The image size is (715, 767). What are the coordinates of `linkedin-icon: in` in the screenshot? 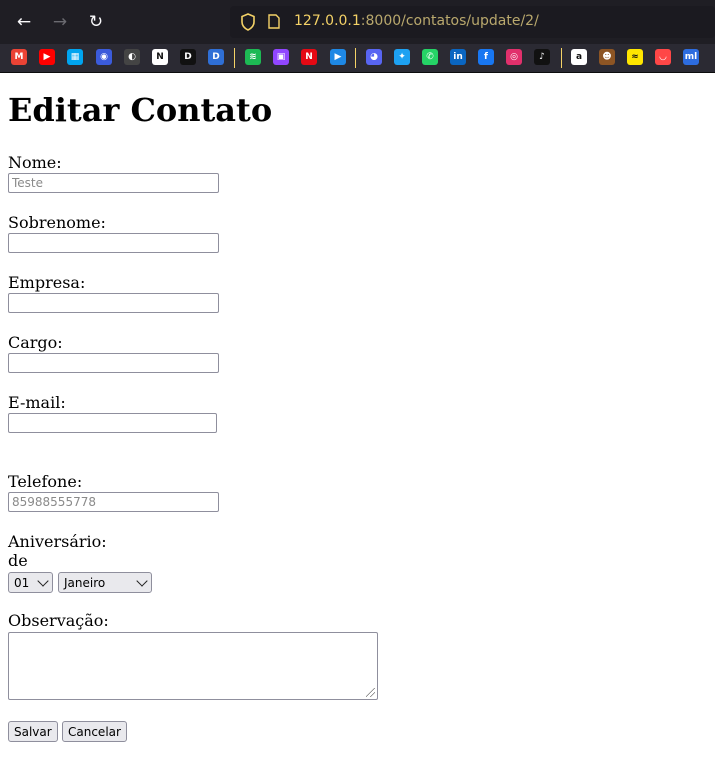 It's located at (458, 57).